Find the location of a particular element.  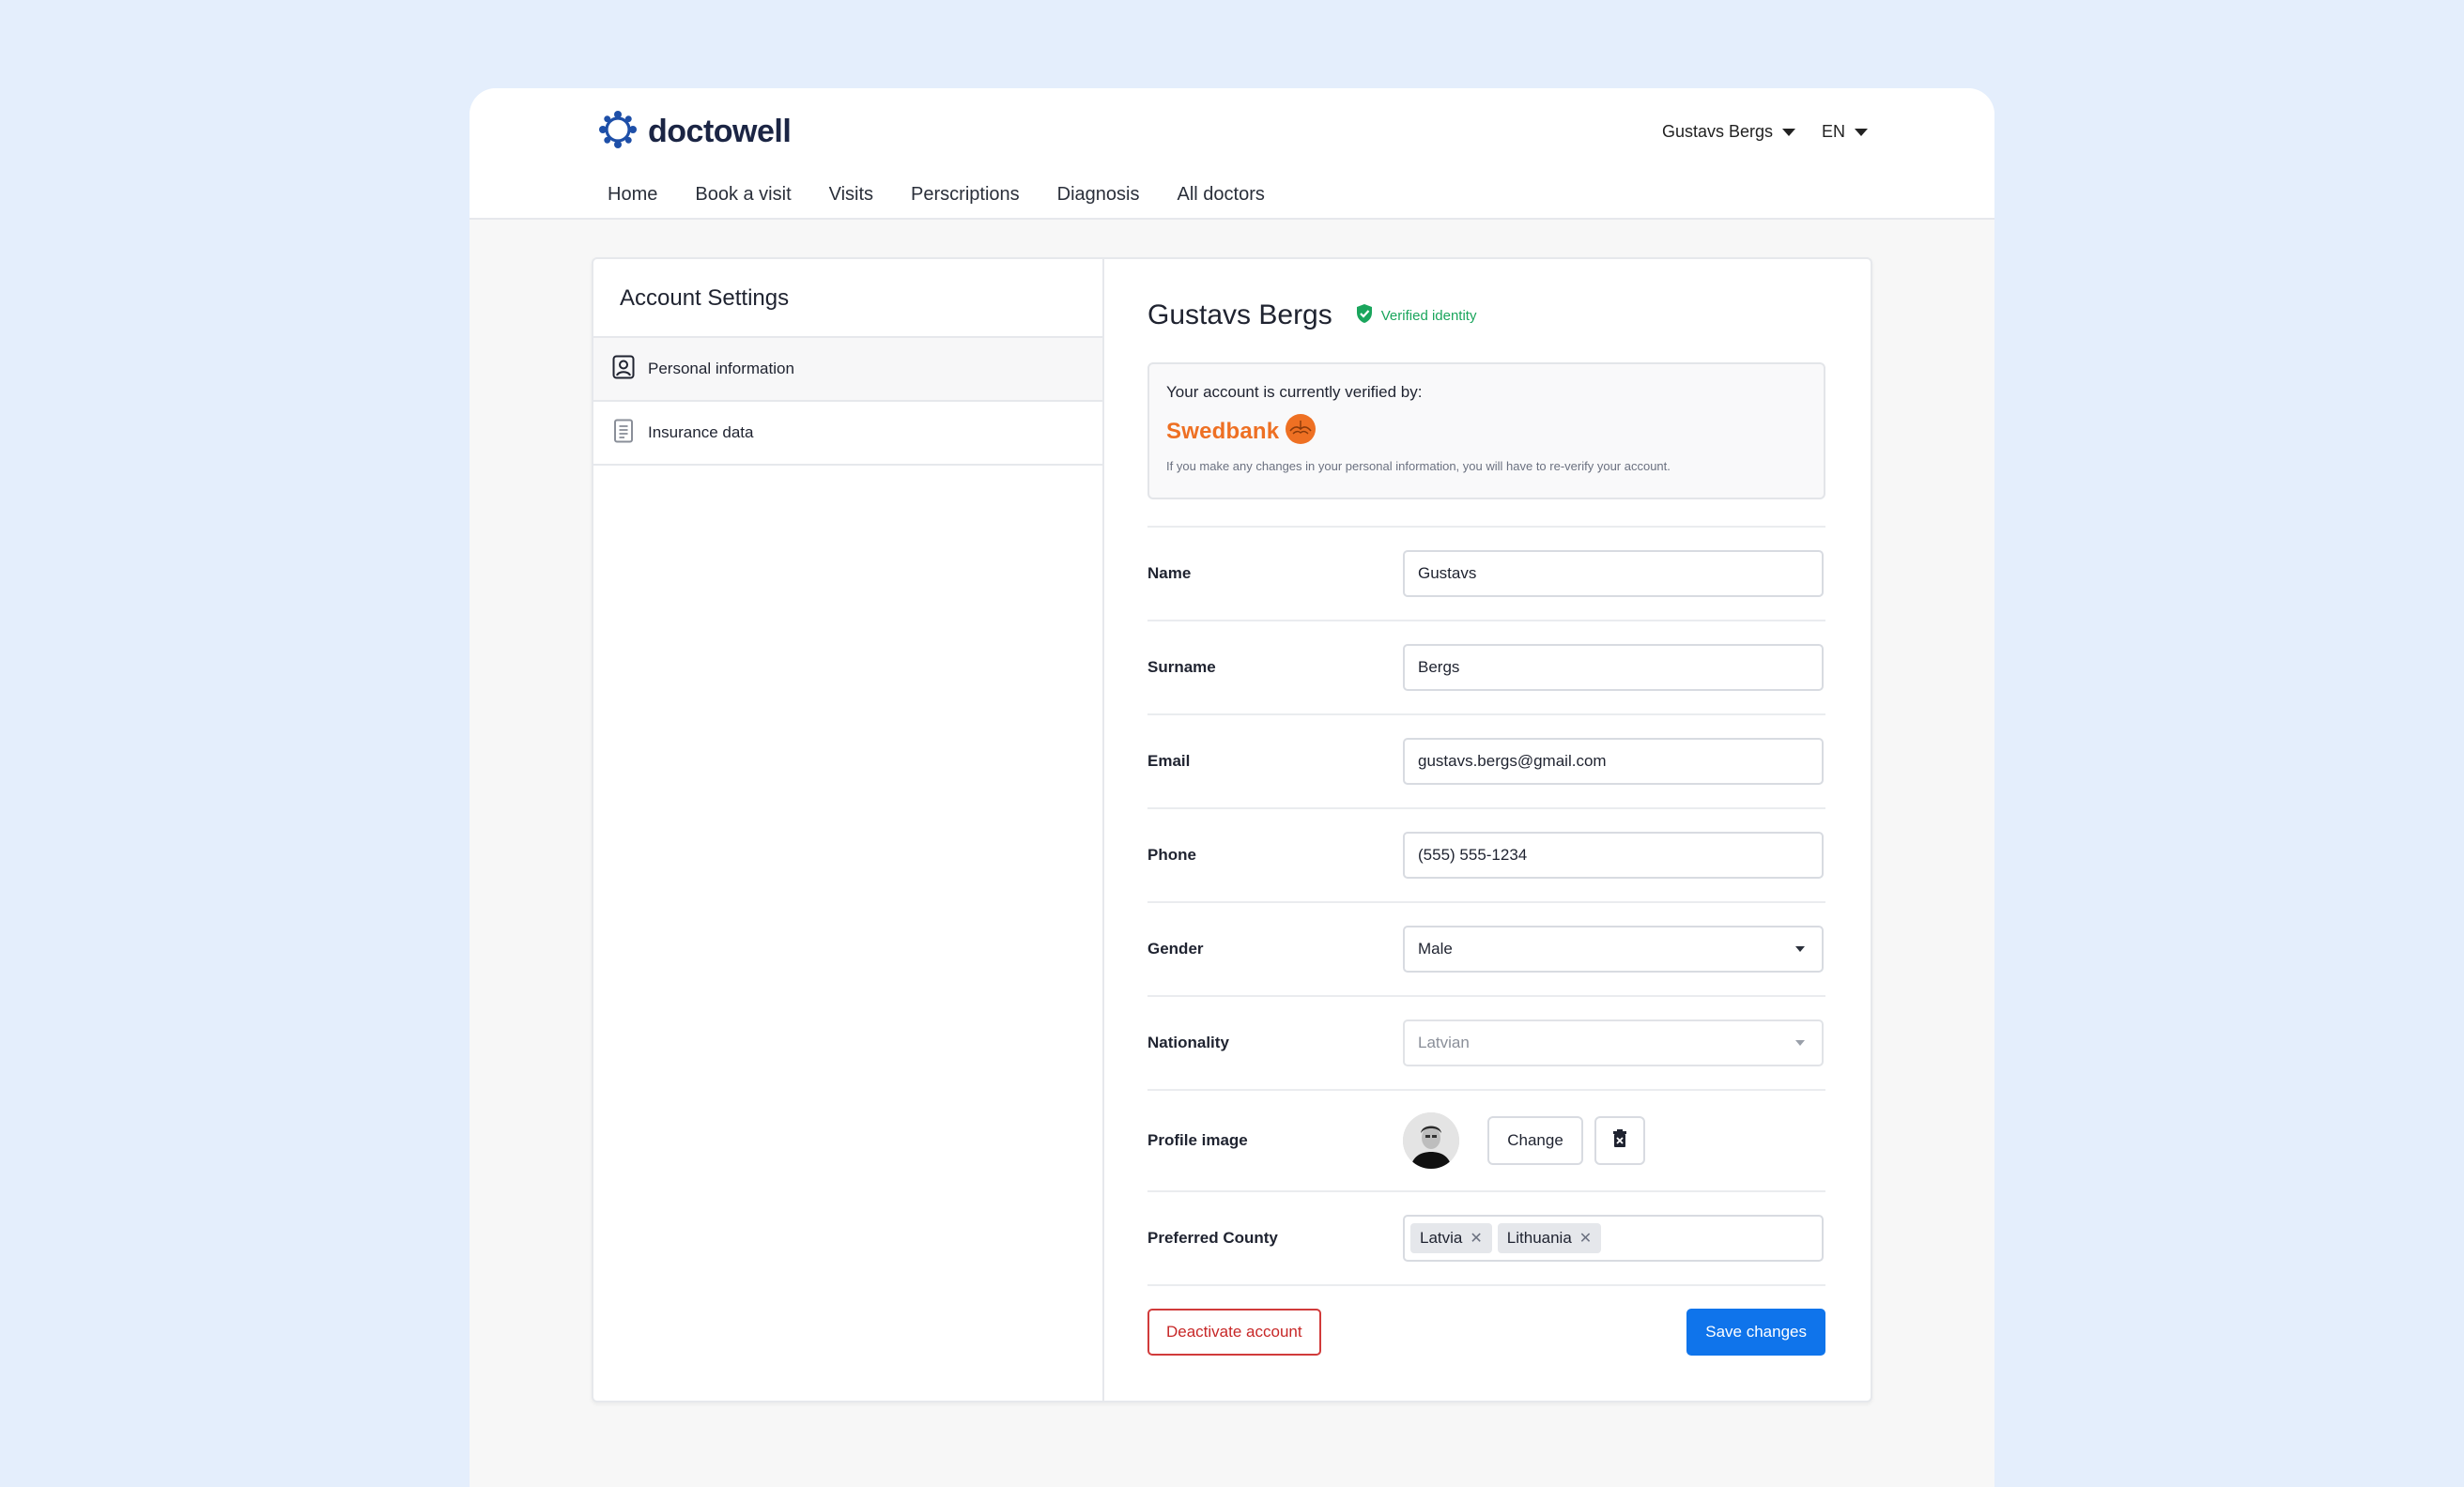

language-label: EN is located at coordinates (1834, 131).